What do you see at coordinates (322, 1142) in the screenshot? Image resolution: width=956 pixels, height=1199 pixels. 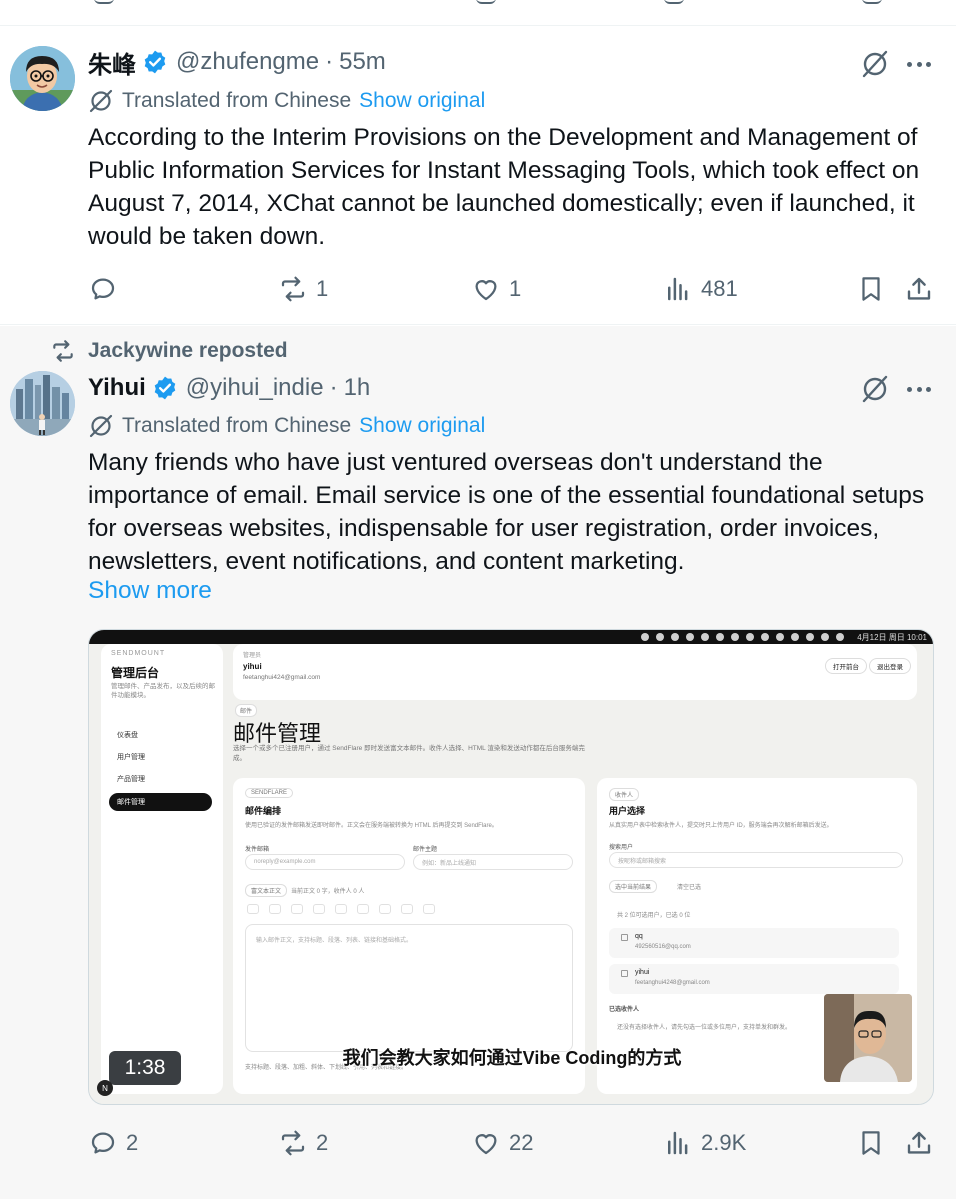 I see `repost-count: 2` at bounding box center [322, 1142].